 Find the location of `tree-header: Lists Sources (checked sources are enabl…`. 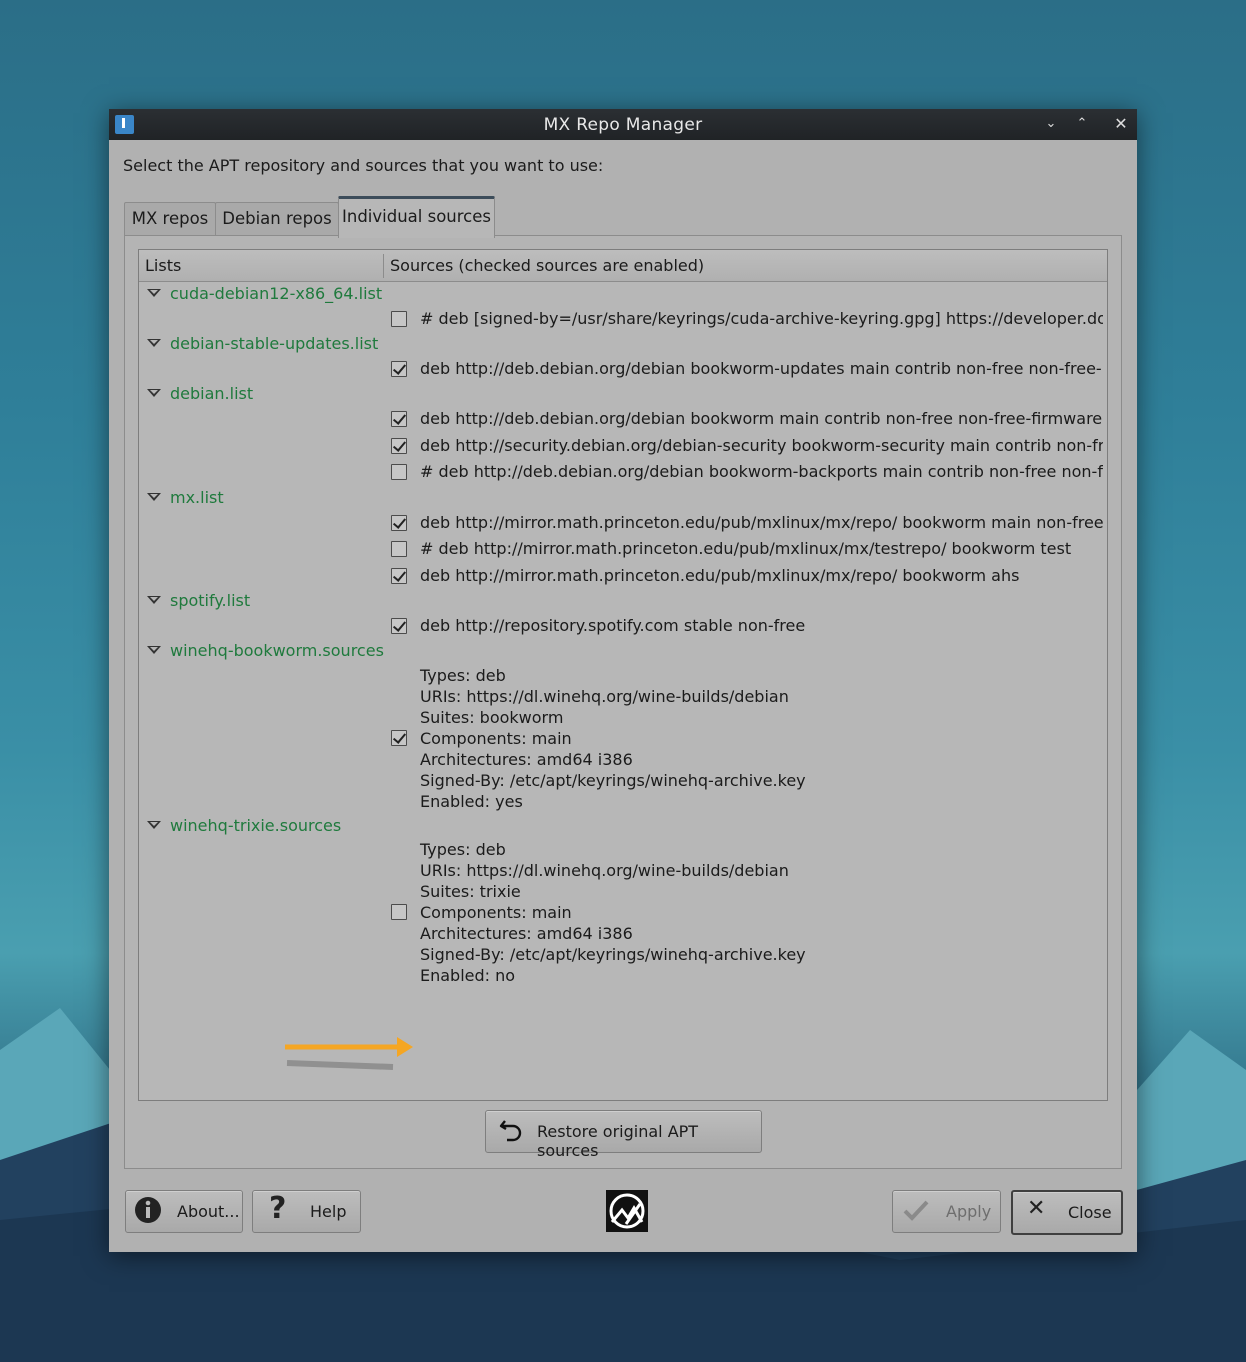

tree-header: Lists Sources (checked sources are enabl… is located at coordinates (623, 266).